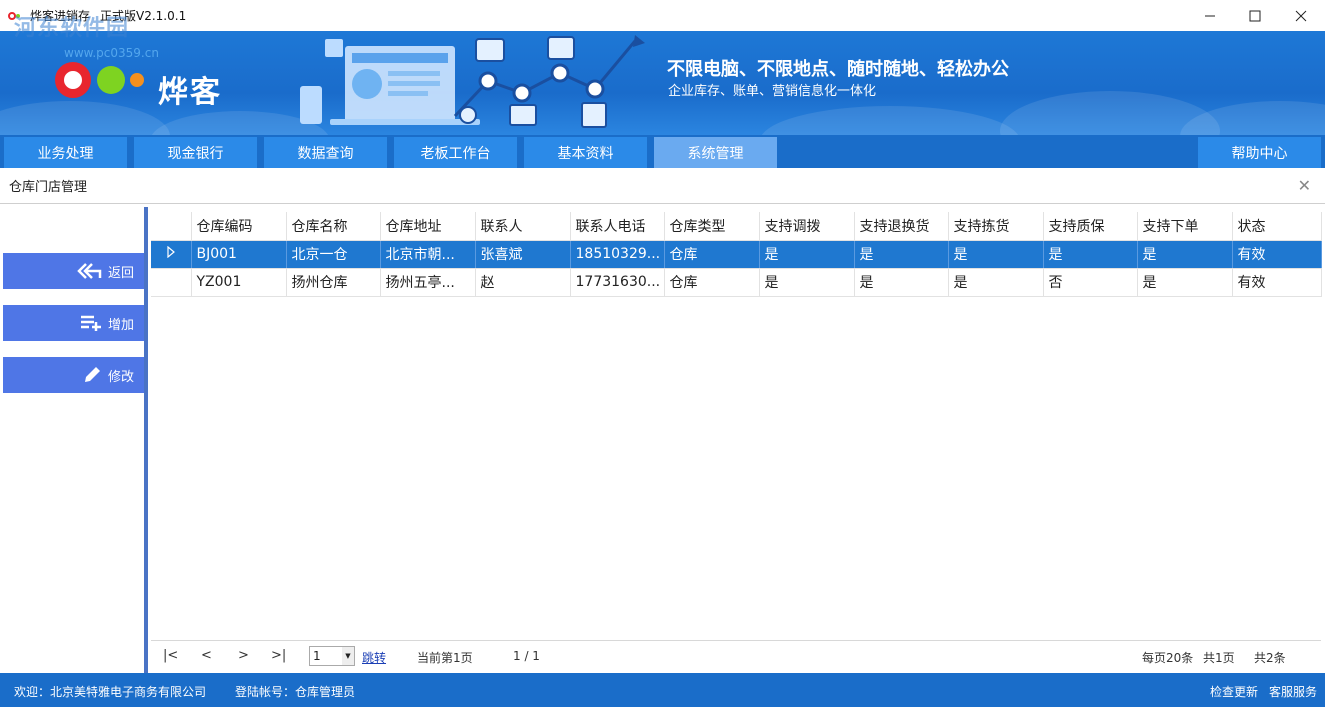 The image size is (1325, 707). What do you see at coordinates (1090, 226) in the screenshot?
I see `column-header: 支持质保` at bounding box center [1090, 226].